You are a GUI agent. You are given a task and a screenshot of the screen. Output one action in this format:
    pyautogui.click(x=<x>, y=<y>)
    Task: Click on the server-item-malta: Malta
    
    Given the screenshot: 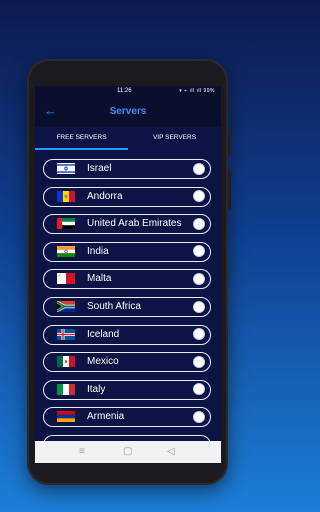 What is the action you would take?
    pyautogui.click(x=127, y=279)
    